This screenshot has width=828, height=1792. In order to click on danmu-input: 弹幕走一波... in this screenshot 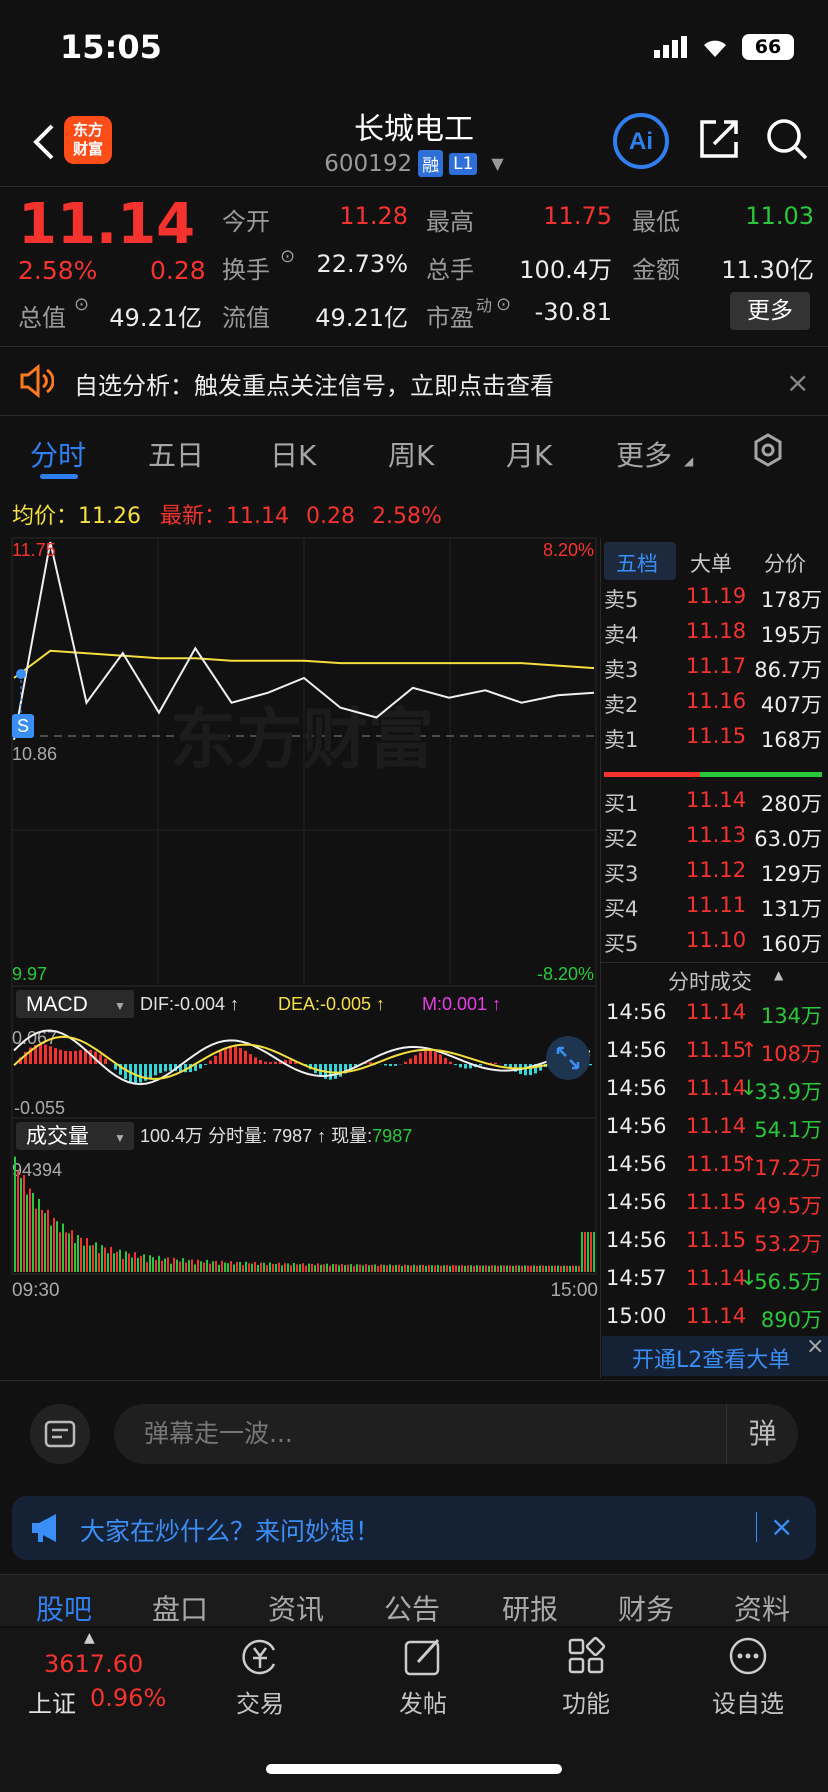, I will do `click(456, 1434)`.